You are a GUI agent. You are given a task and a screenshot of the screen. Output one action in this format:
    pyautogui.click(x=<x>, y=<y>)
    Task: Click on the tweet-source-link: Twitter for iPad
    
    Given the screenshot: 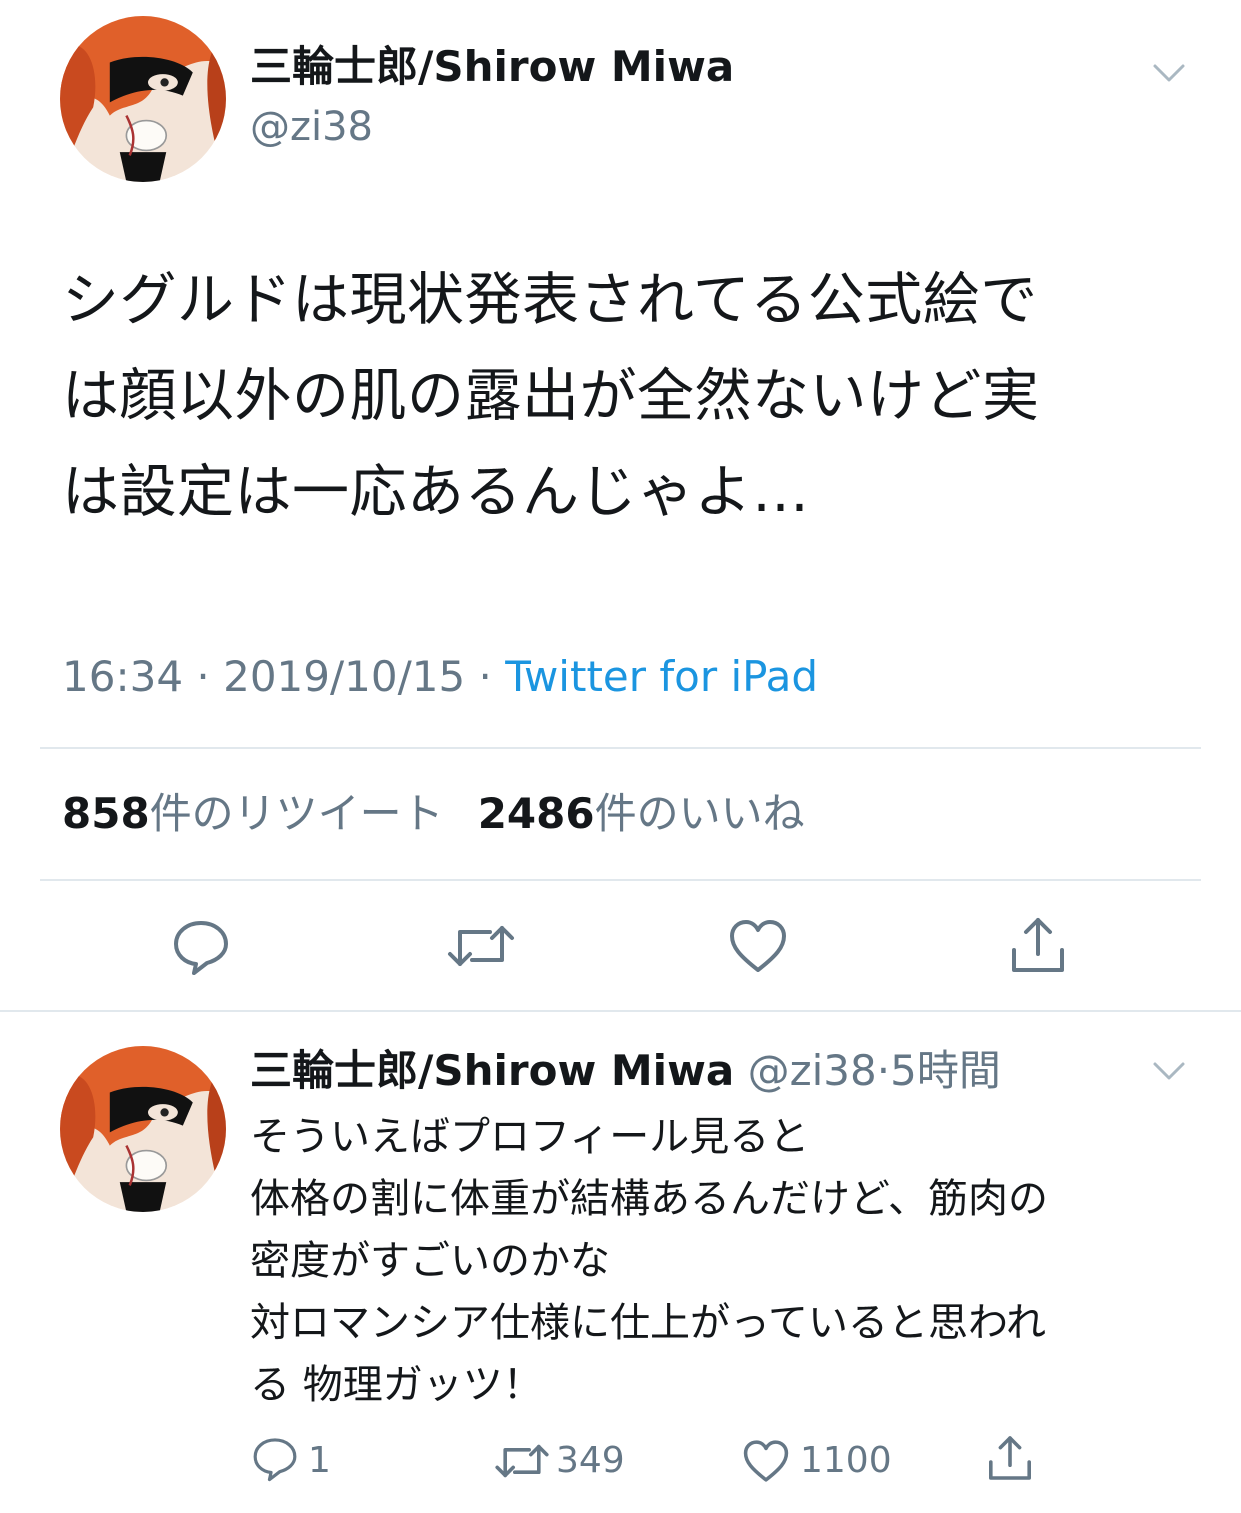 What is the action you would take?
    pyautogui.click(x=661, y=676)
    